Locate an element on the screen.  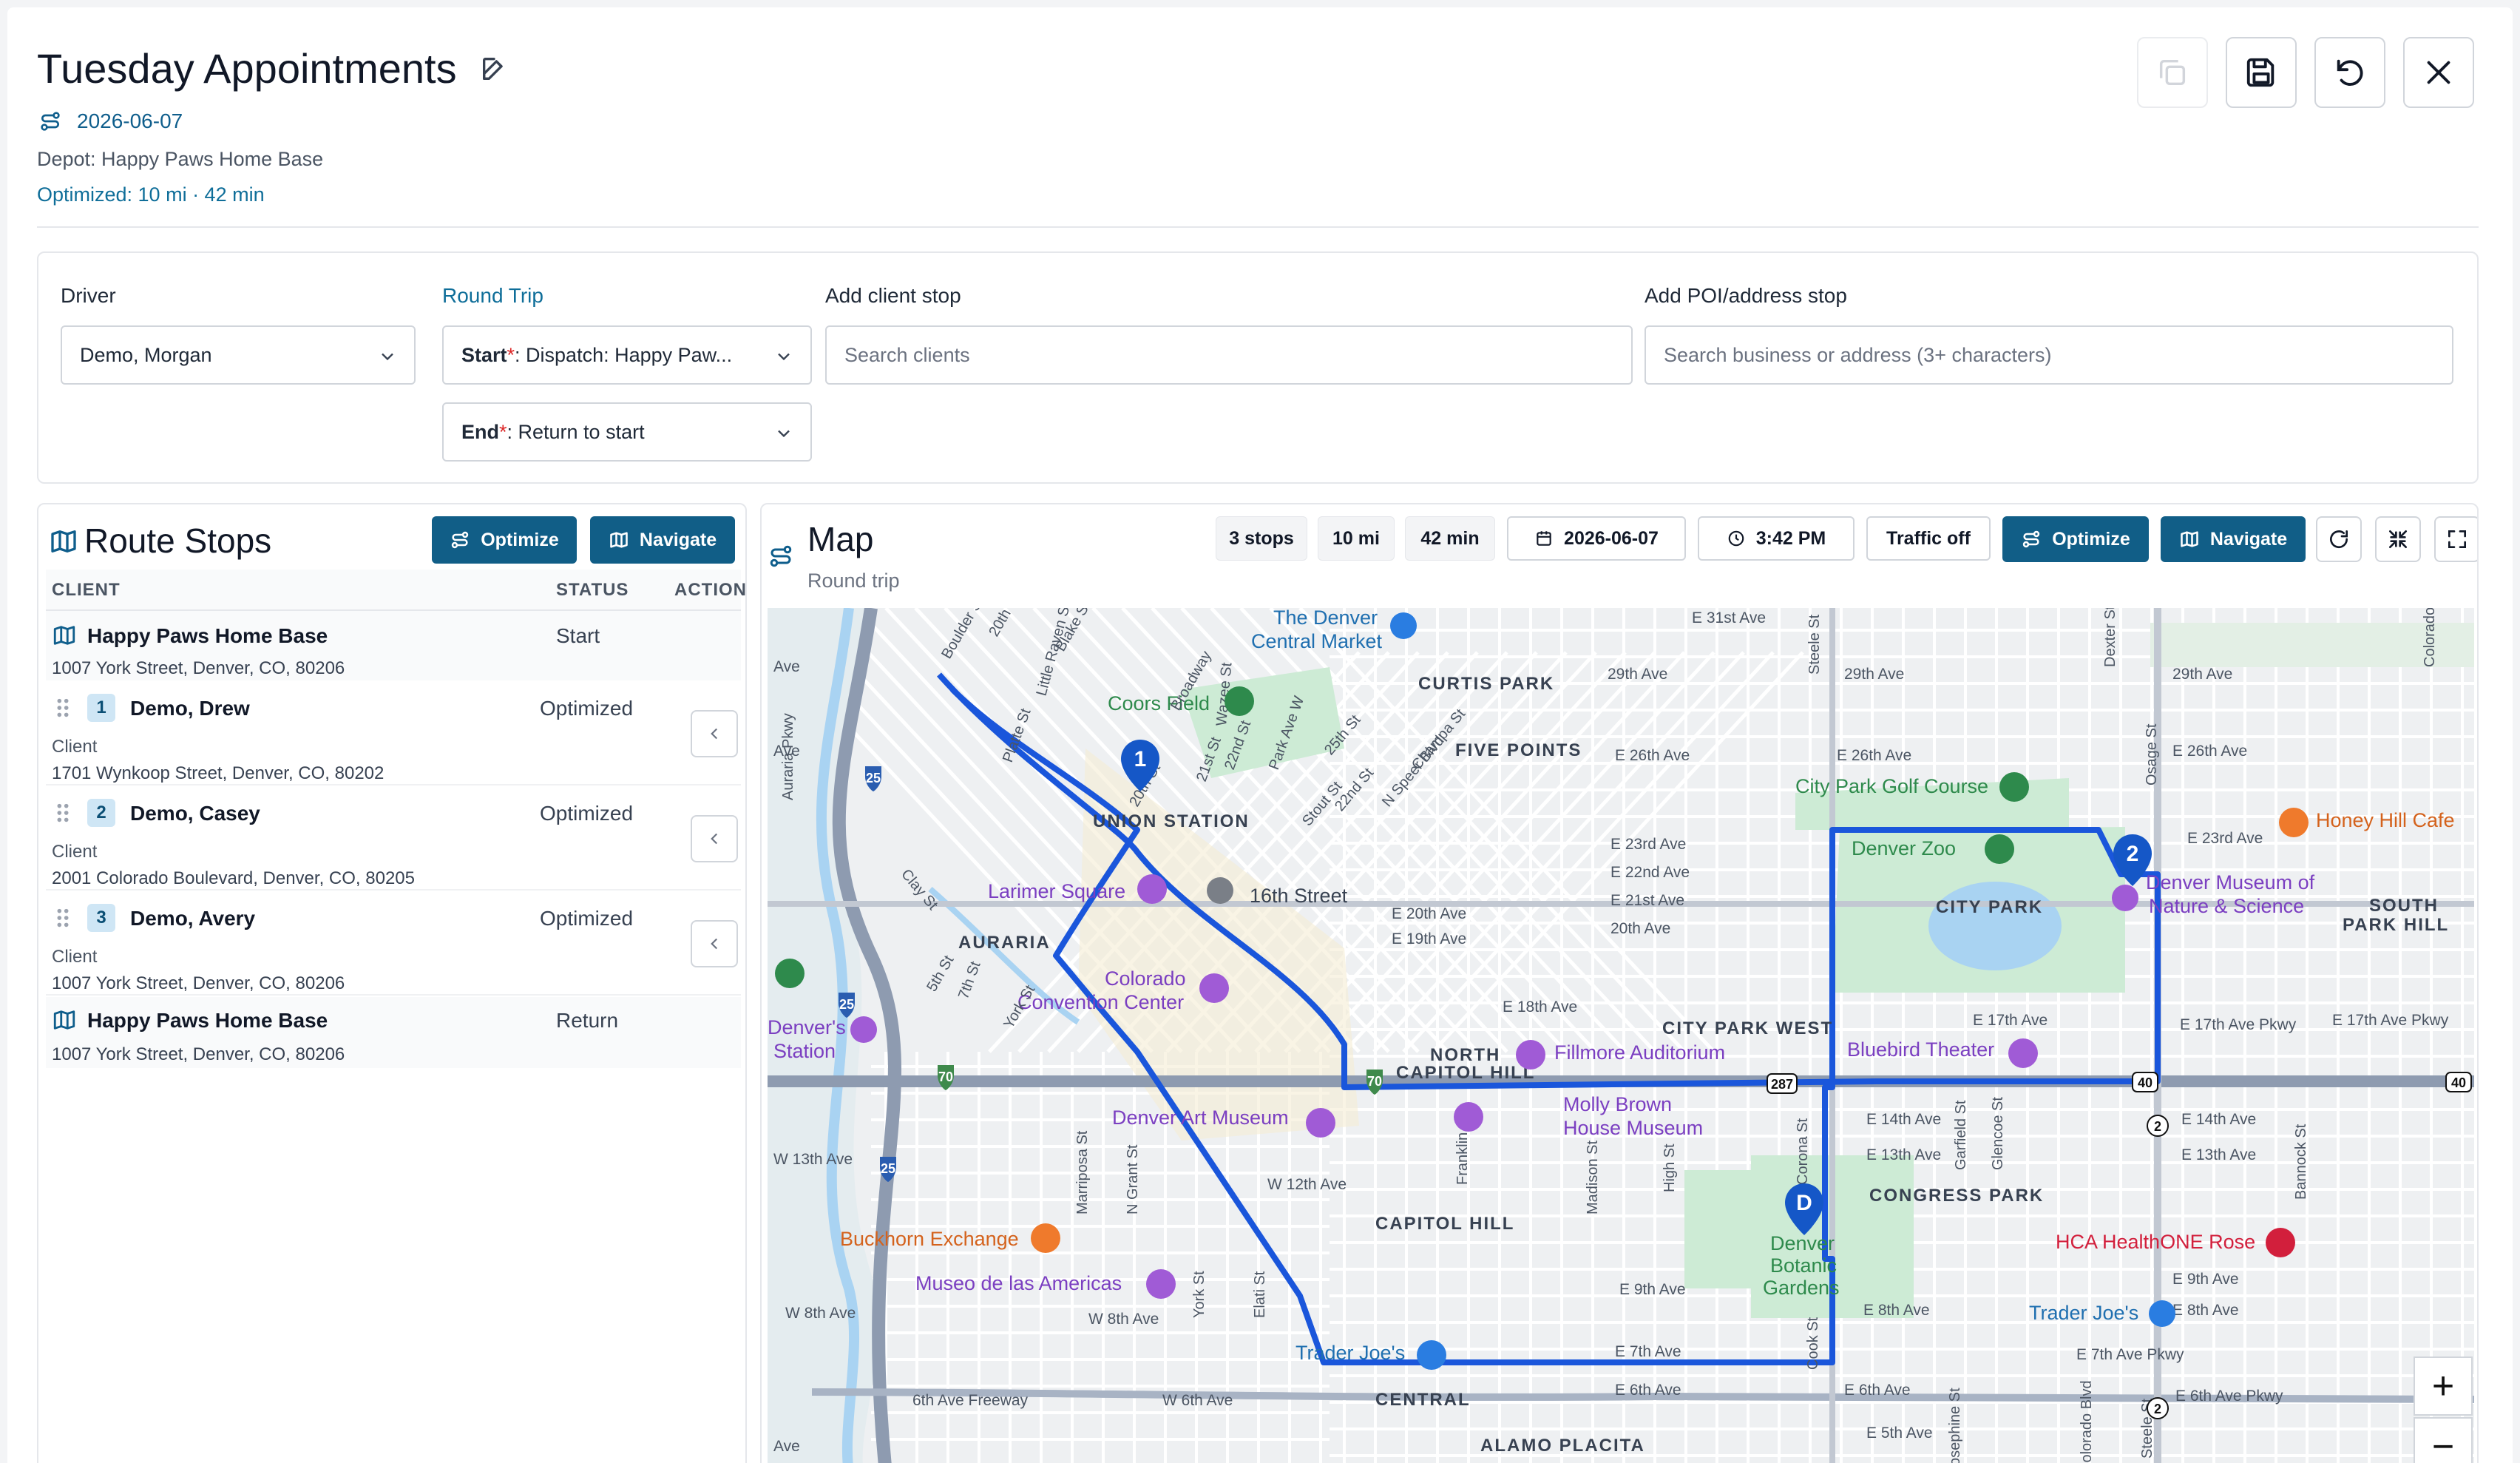
street-label: 20th St is located at coordinates (1004, 624).